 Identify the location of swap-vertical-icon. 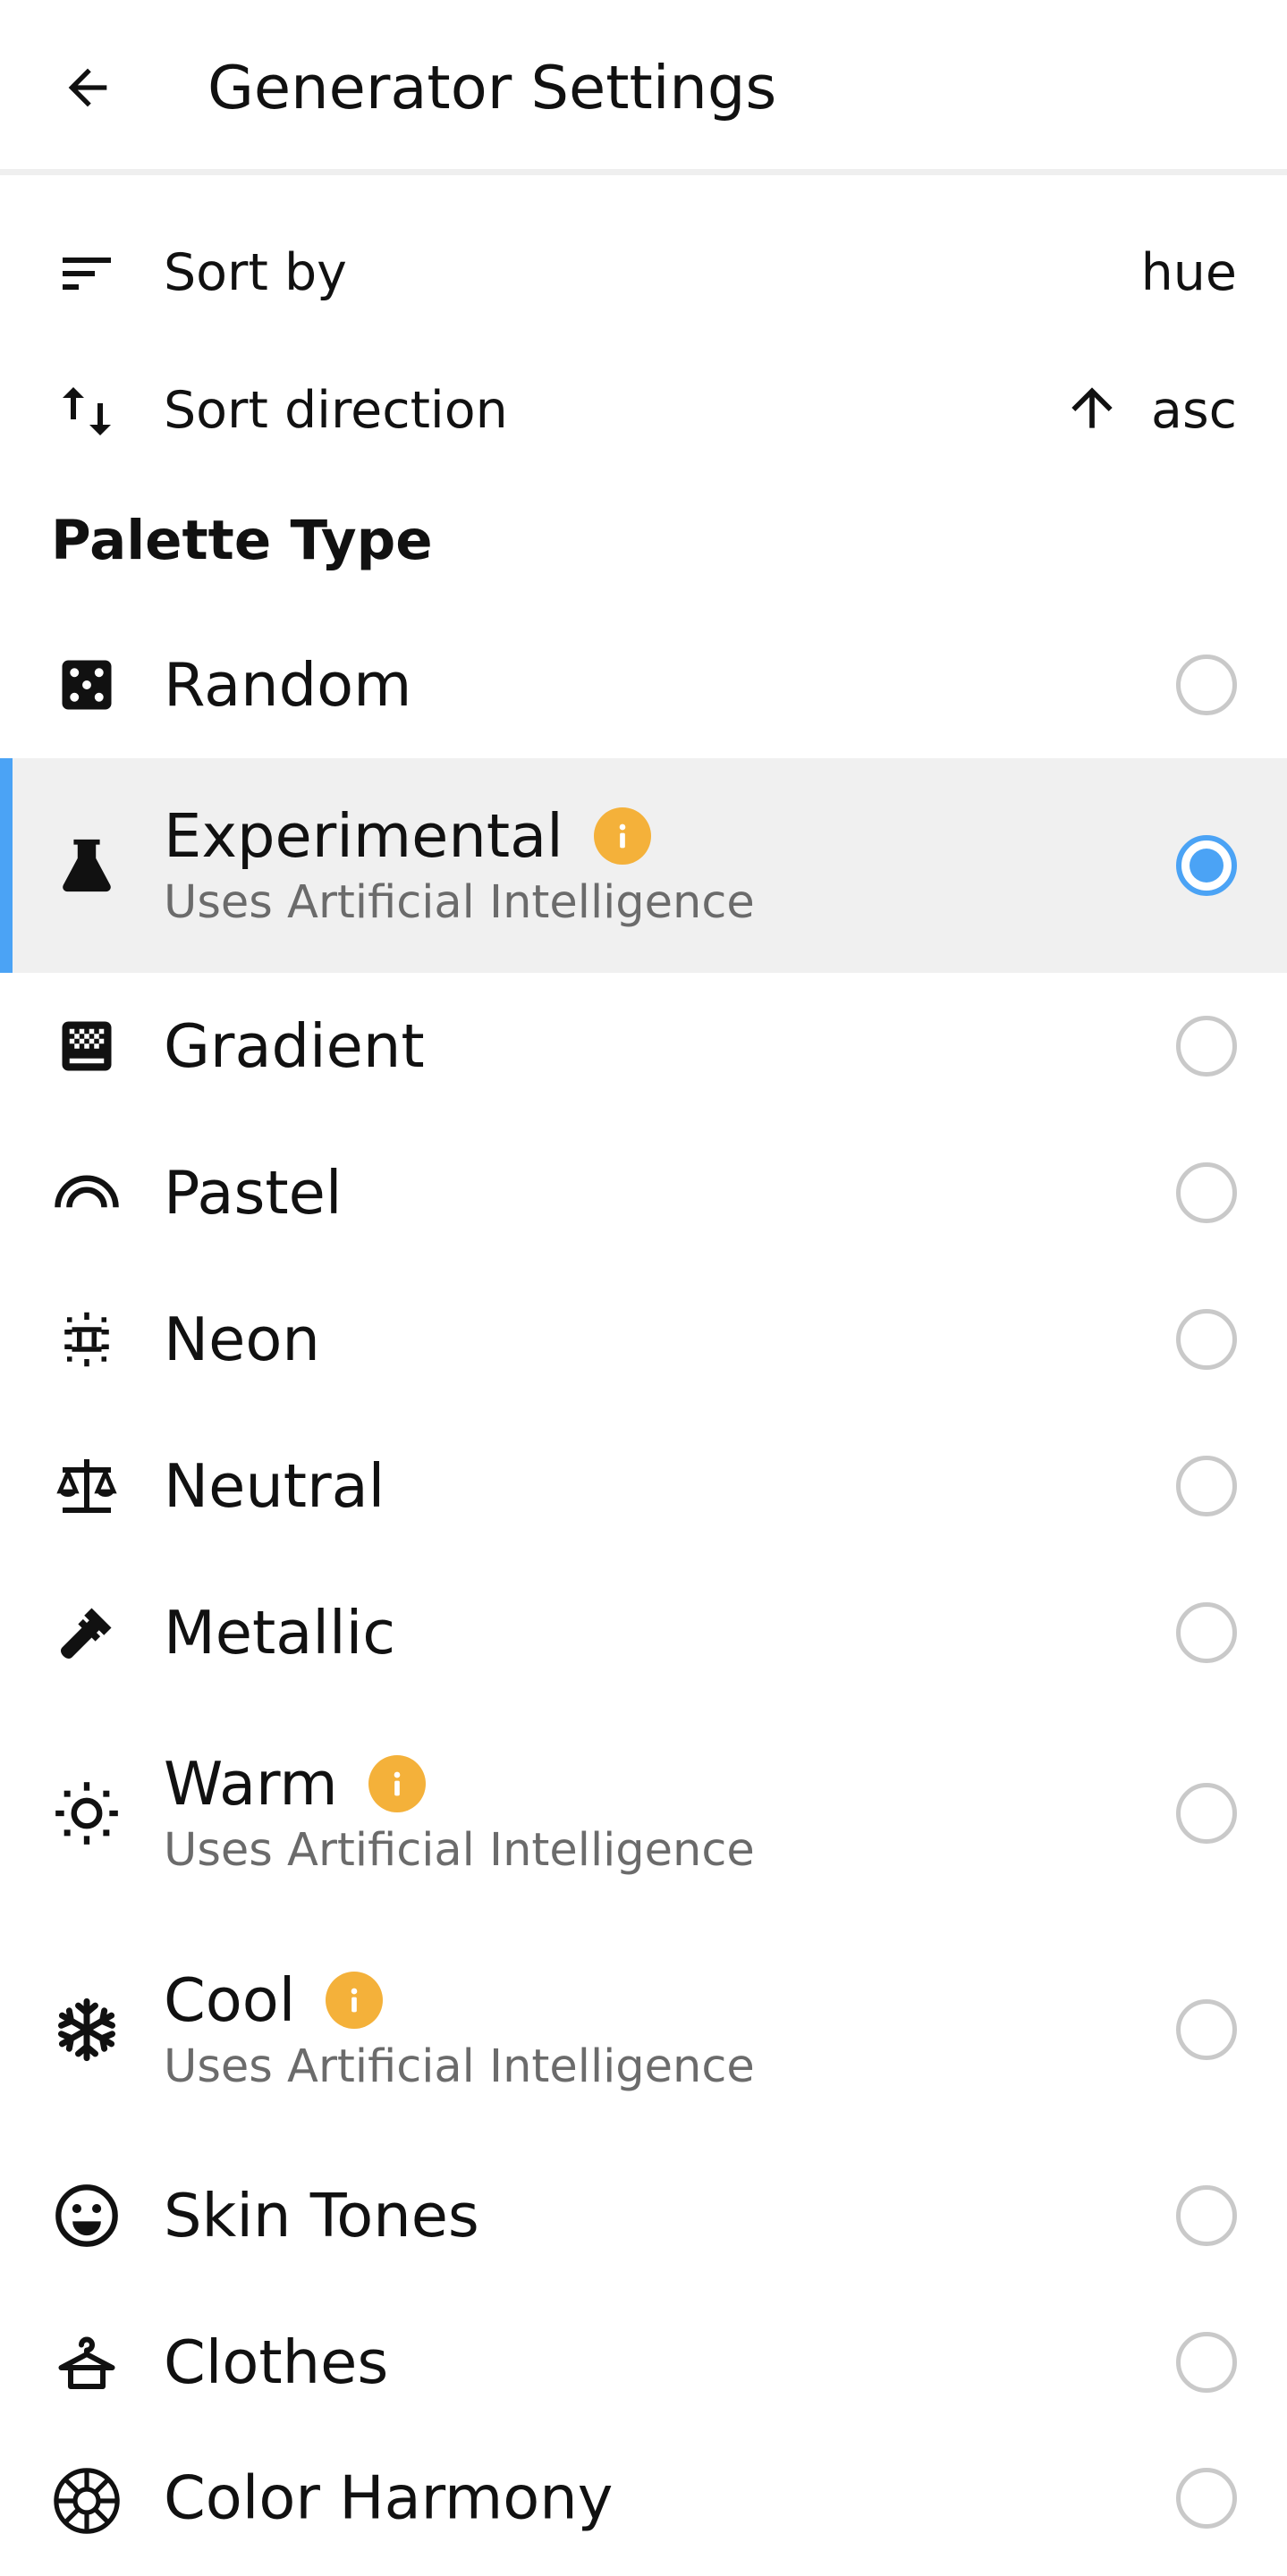
(87, 411).